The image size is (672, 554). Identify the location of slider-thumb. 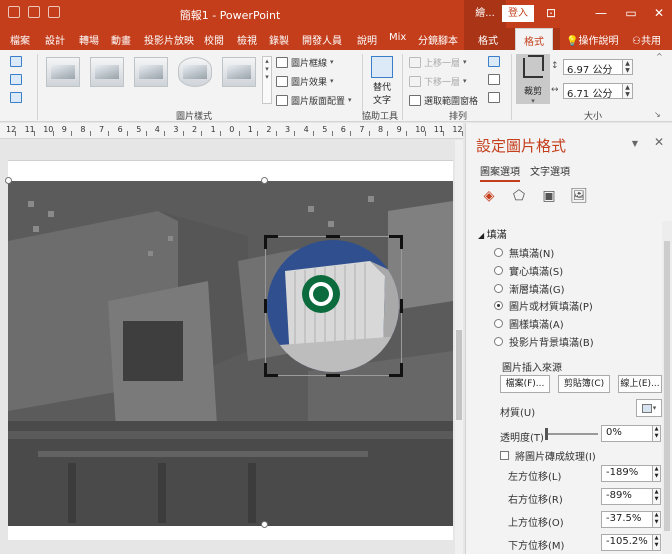
(546, 434).